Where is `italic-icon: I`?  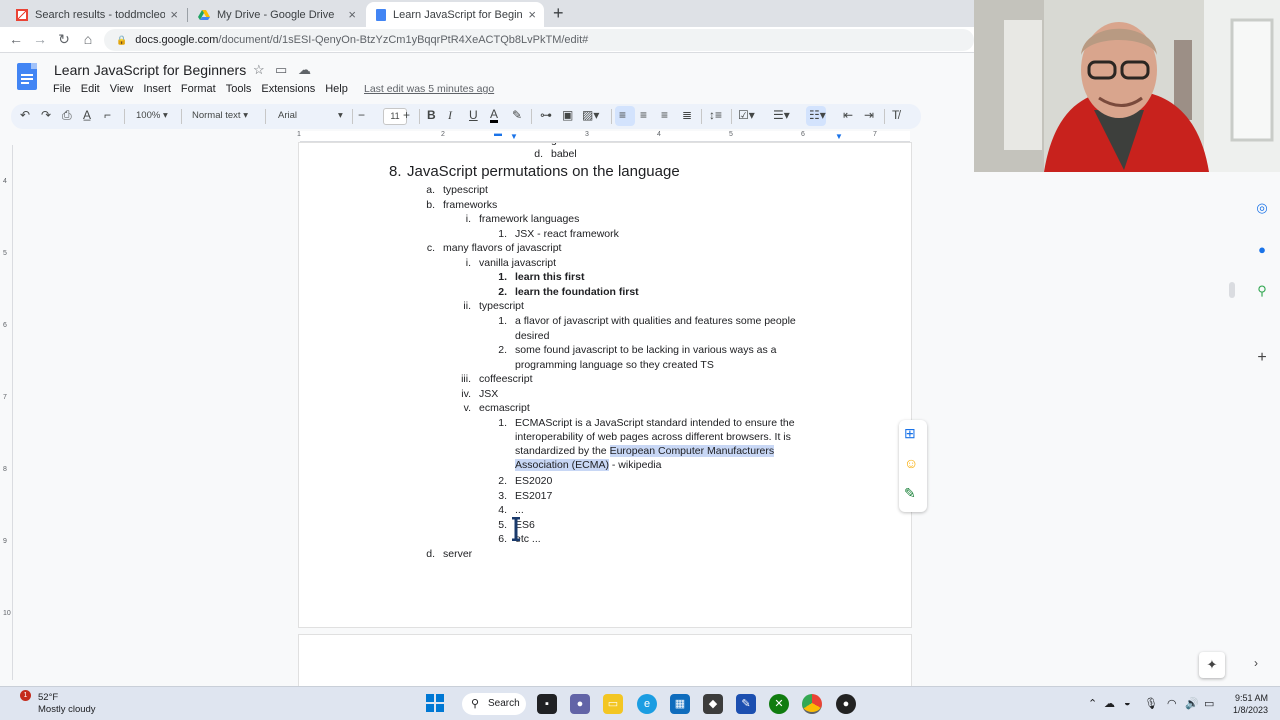 italic-icon: I is located at coordinates (450, 115).